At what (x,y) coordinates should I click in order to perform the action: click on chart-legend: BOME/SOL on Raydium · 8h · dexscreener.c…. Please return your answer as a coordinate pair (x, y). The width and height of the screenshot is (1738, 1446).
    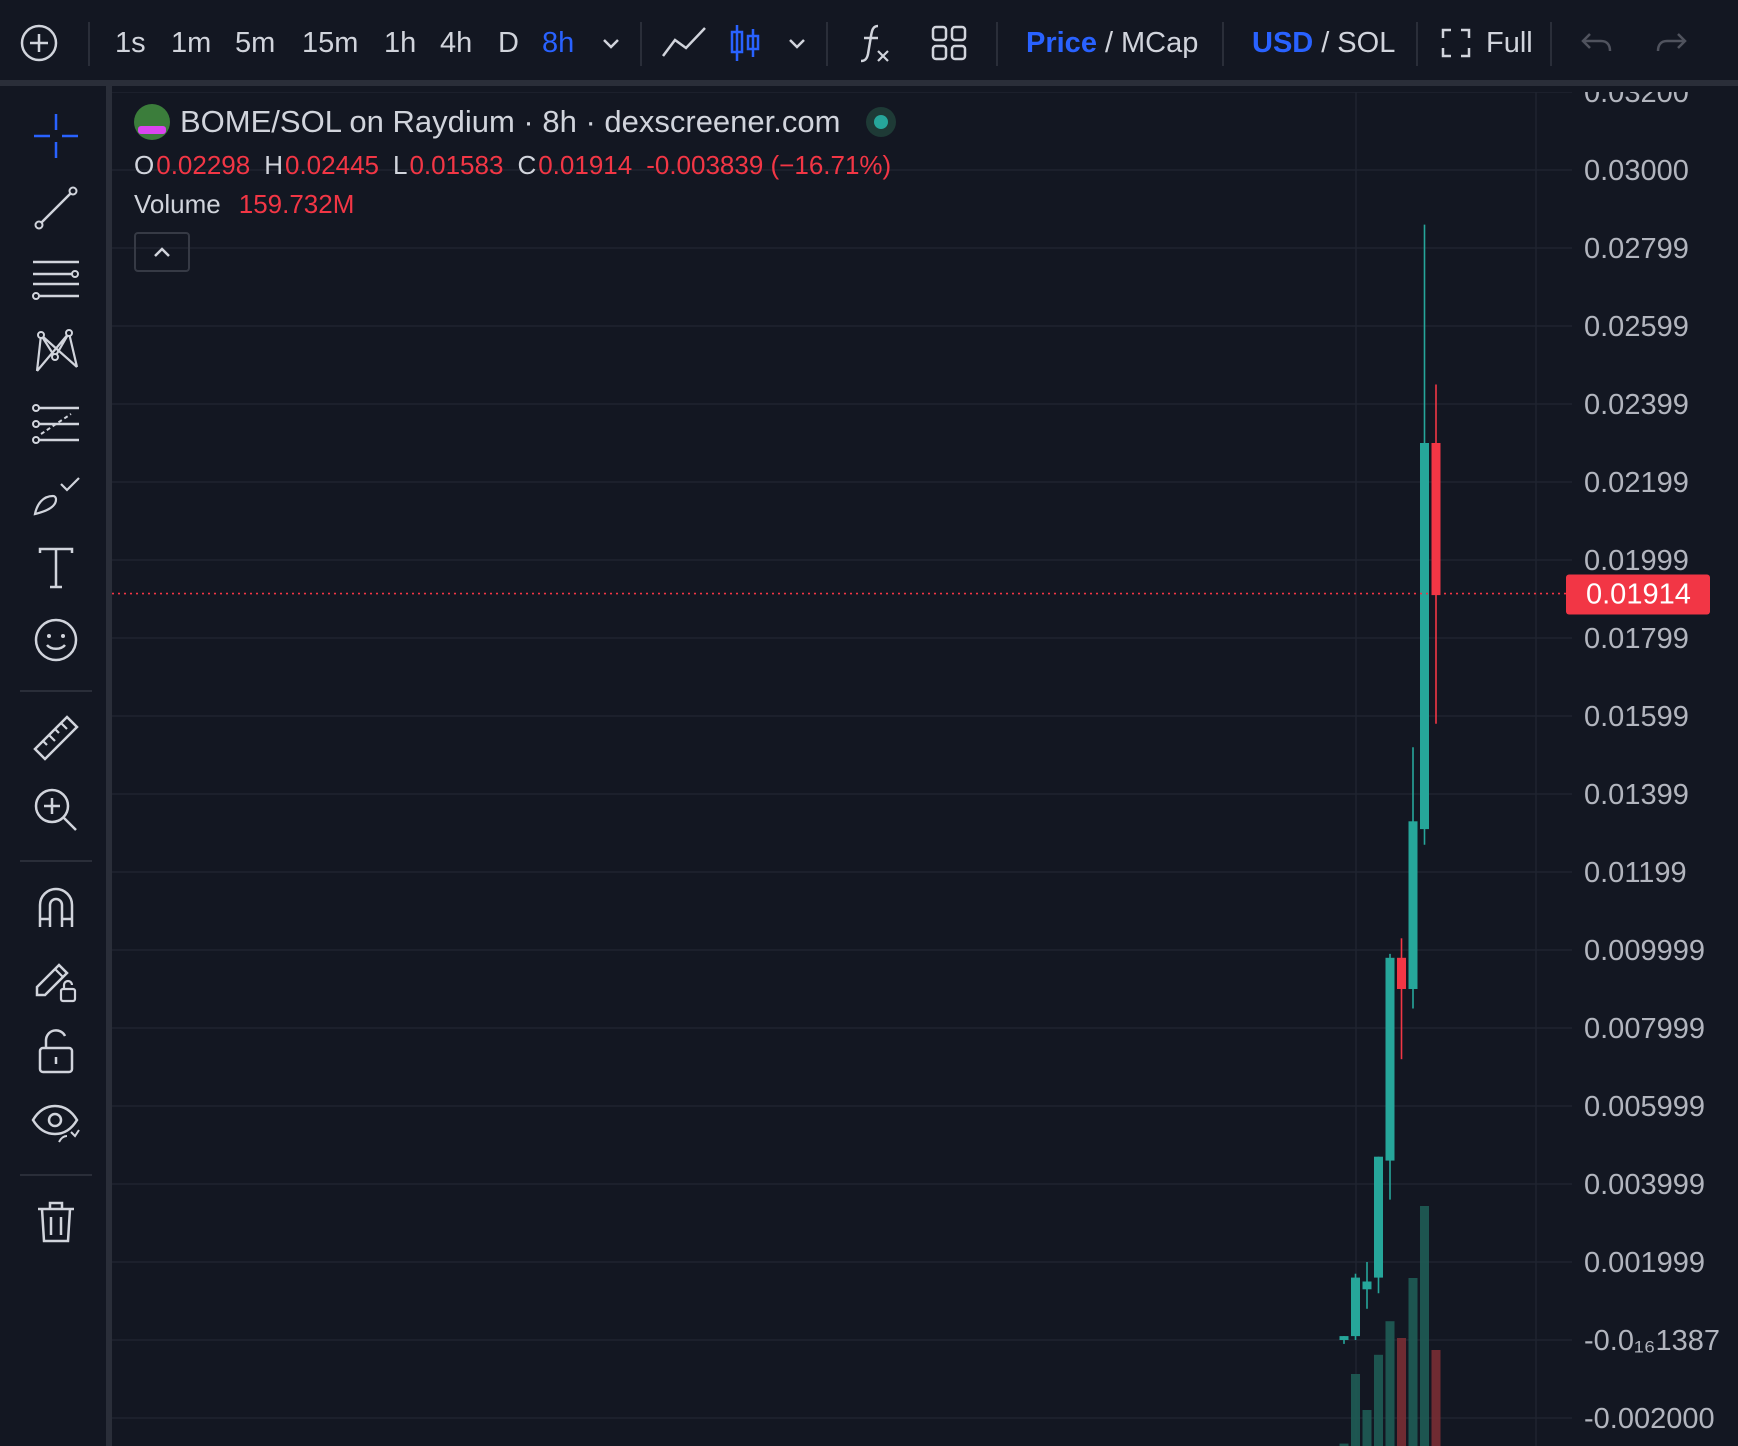
    Looking at the image, I should click on (519, 162).